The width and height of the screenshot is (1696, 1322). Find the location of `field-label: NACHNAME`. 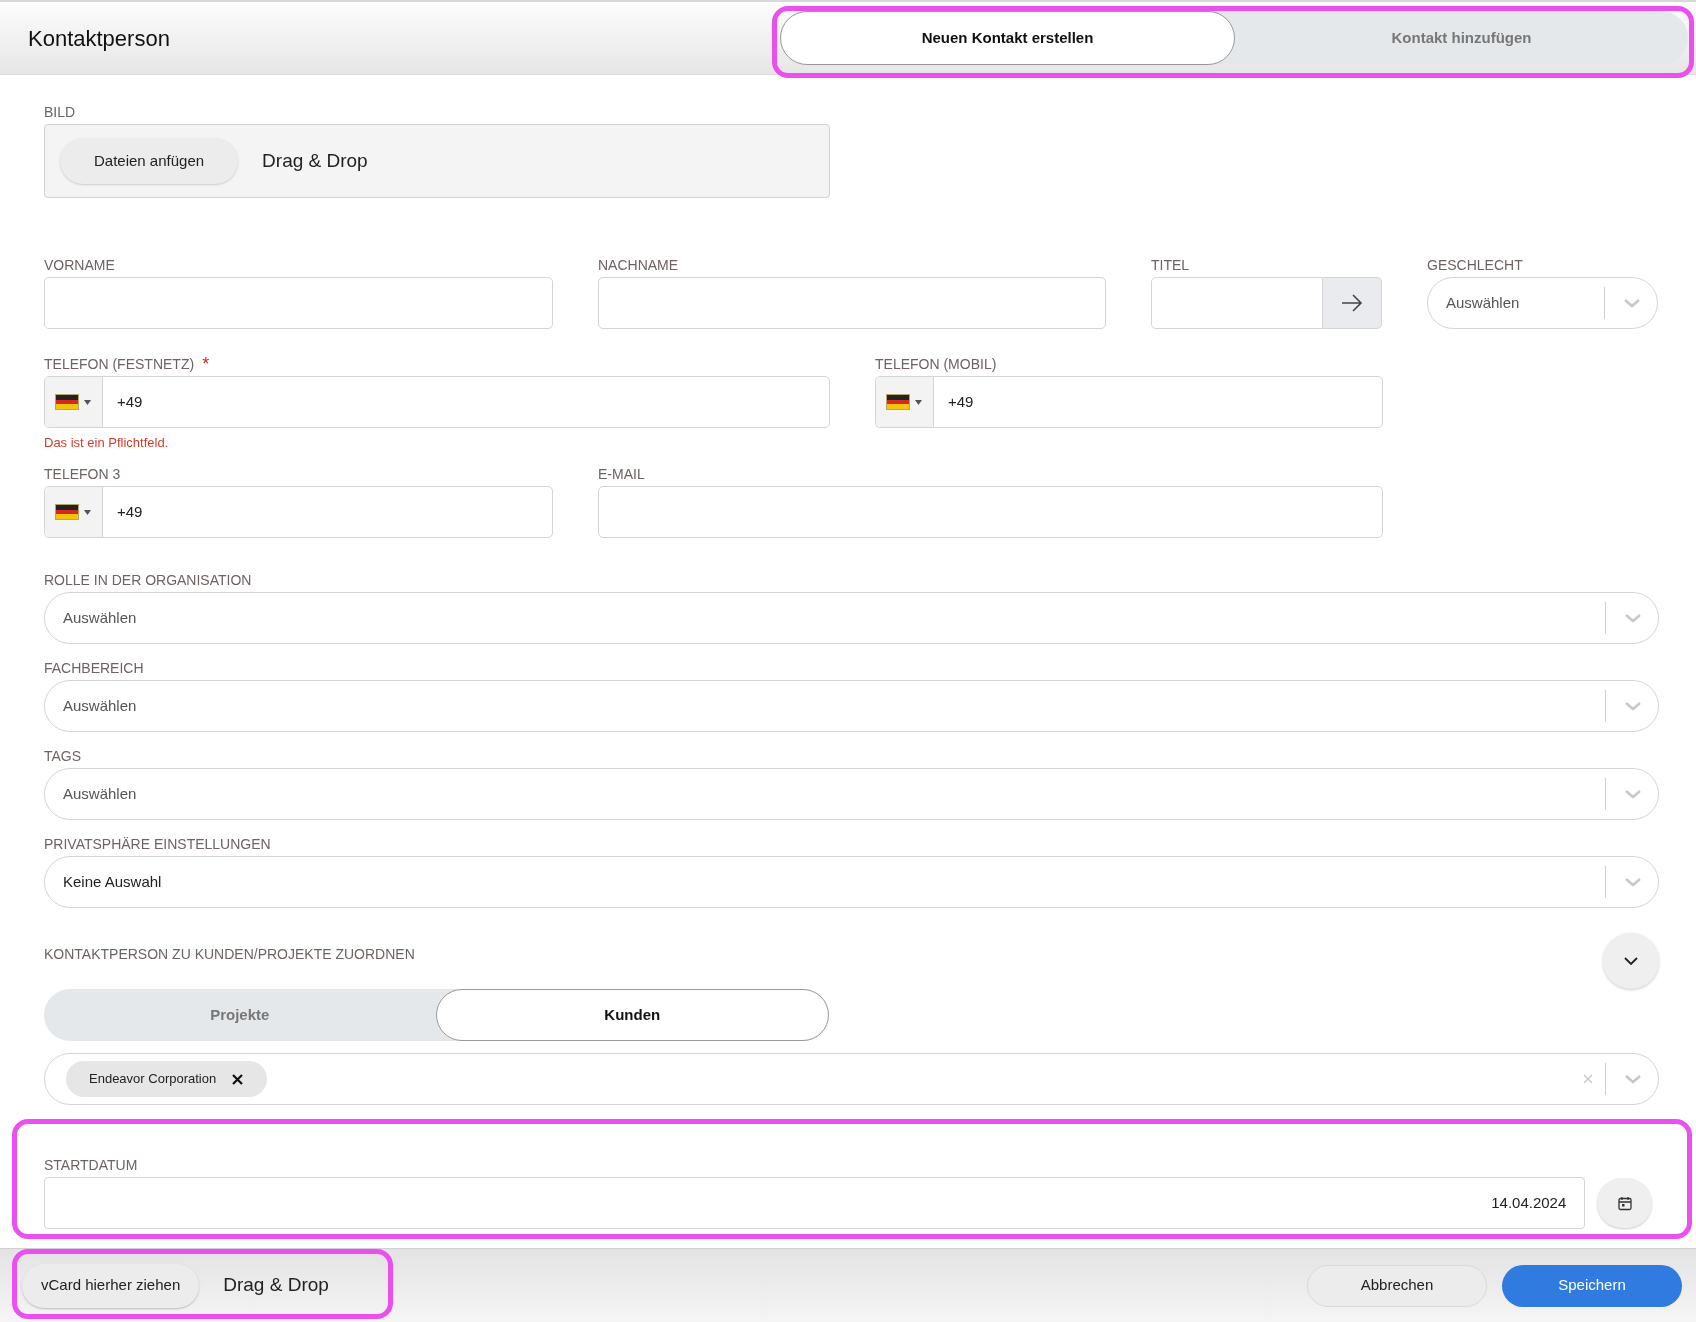

field-label: NACHNAME is located at coordinates (638, 265).